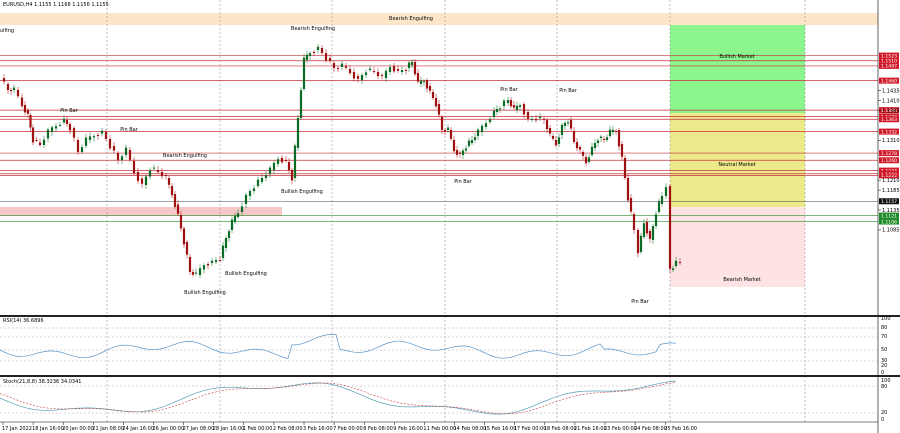 This screenshot has width=900, height=433. What do you see at coordinates (450, 316) in the screenshot?
I see `panel-separator` at bounding box center [450, 316].